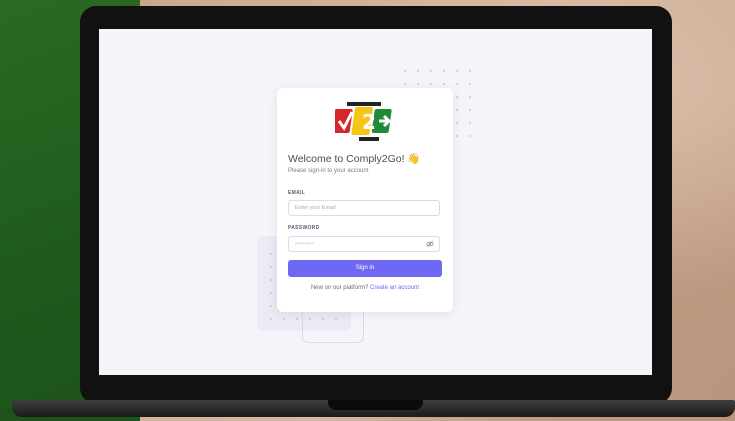  I want to click on create-account-link: Create an account, so click(394, 288).